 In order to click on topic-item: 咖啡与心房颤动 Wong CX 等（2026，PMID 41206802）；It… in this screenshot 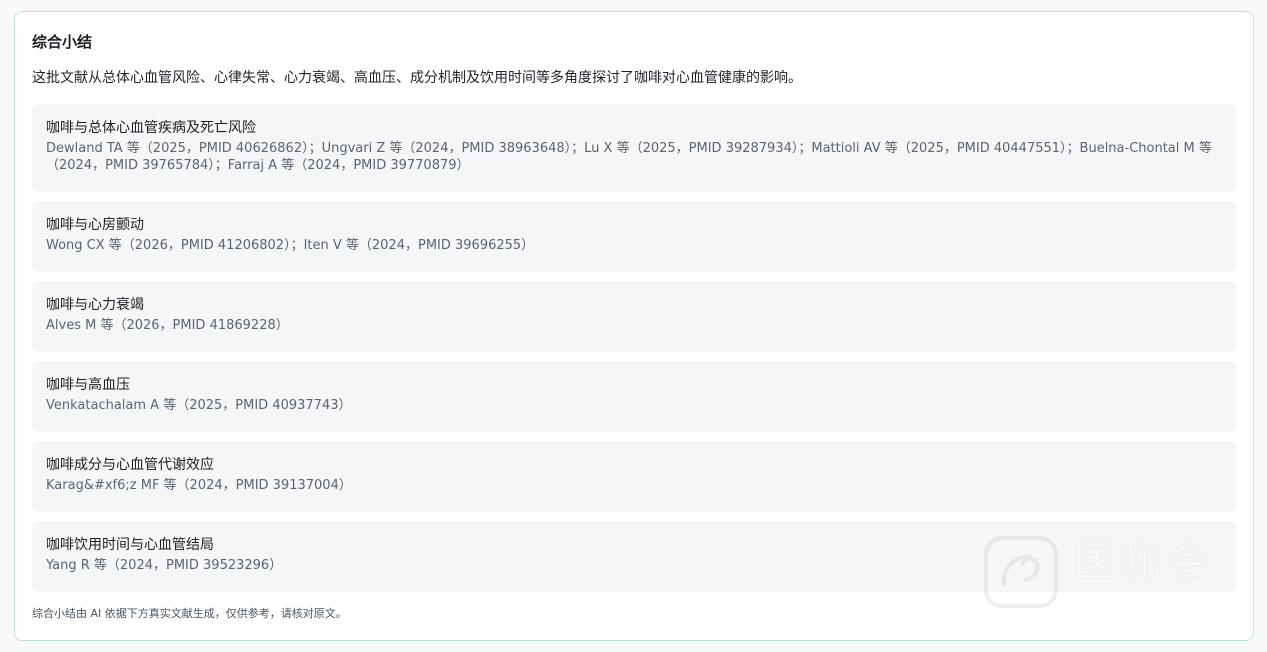, I will do `click(634, 236)`.